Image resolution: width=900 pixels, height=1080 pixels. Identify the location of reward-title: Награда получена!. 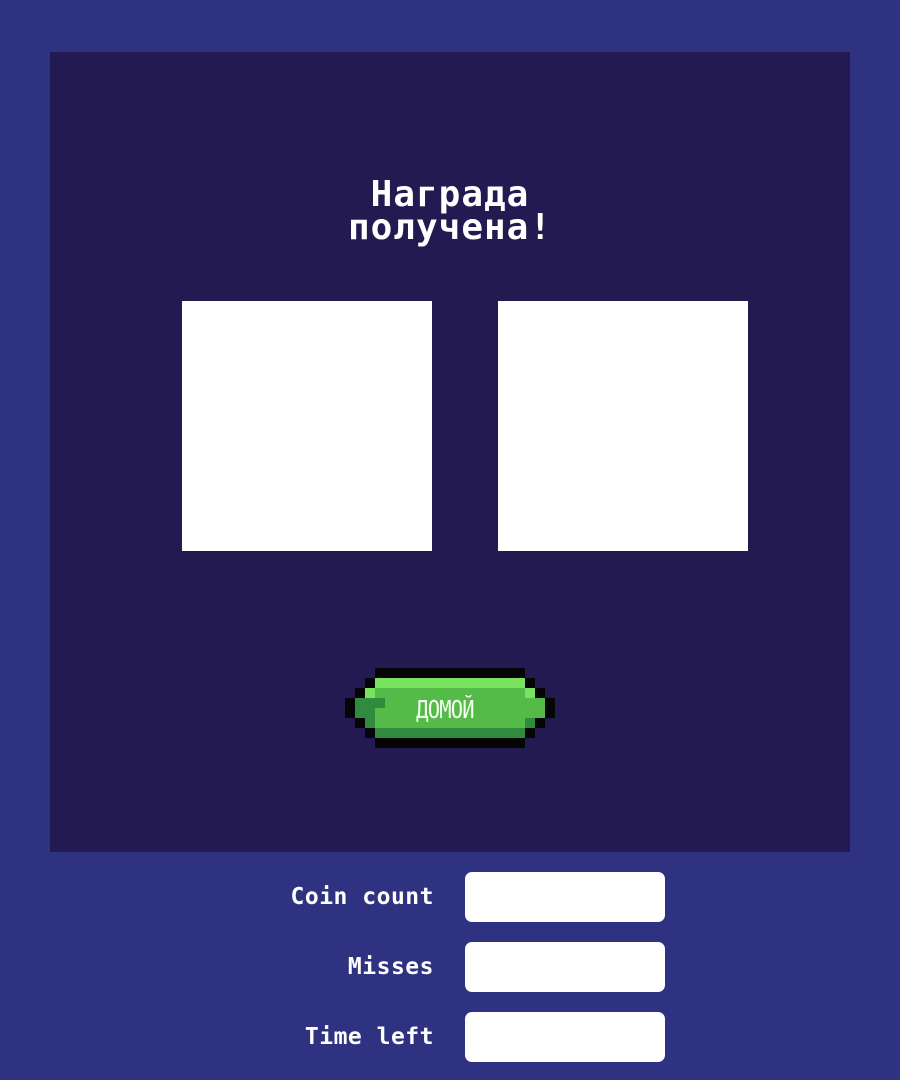
(450, 212).